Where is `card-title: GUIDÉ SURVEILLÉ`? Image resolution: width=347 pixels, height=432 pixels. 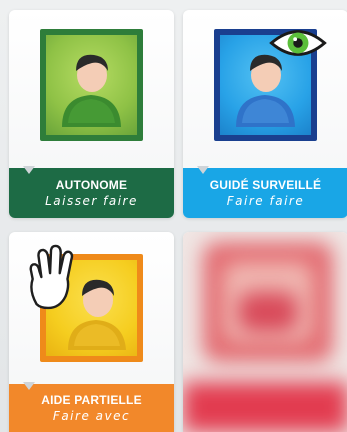
card-title: GUIDÉ SURVEILLÉ is located at coordinates (265, 184).